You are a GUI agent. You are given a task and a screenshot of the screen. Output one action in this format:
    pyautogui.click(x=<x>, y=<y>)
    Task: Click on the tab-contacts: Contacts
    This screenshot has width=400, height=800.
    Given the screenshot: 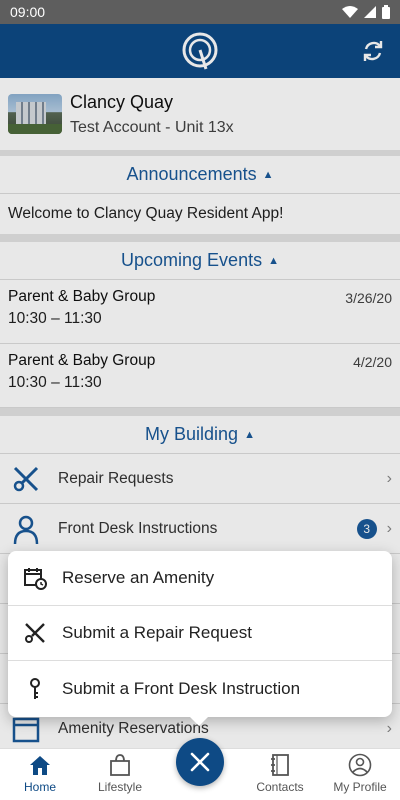 What is the action you would take?
    pyautogui.click(x=280, y=774)
    